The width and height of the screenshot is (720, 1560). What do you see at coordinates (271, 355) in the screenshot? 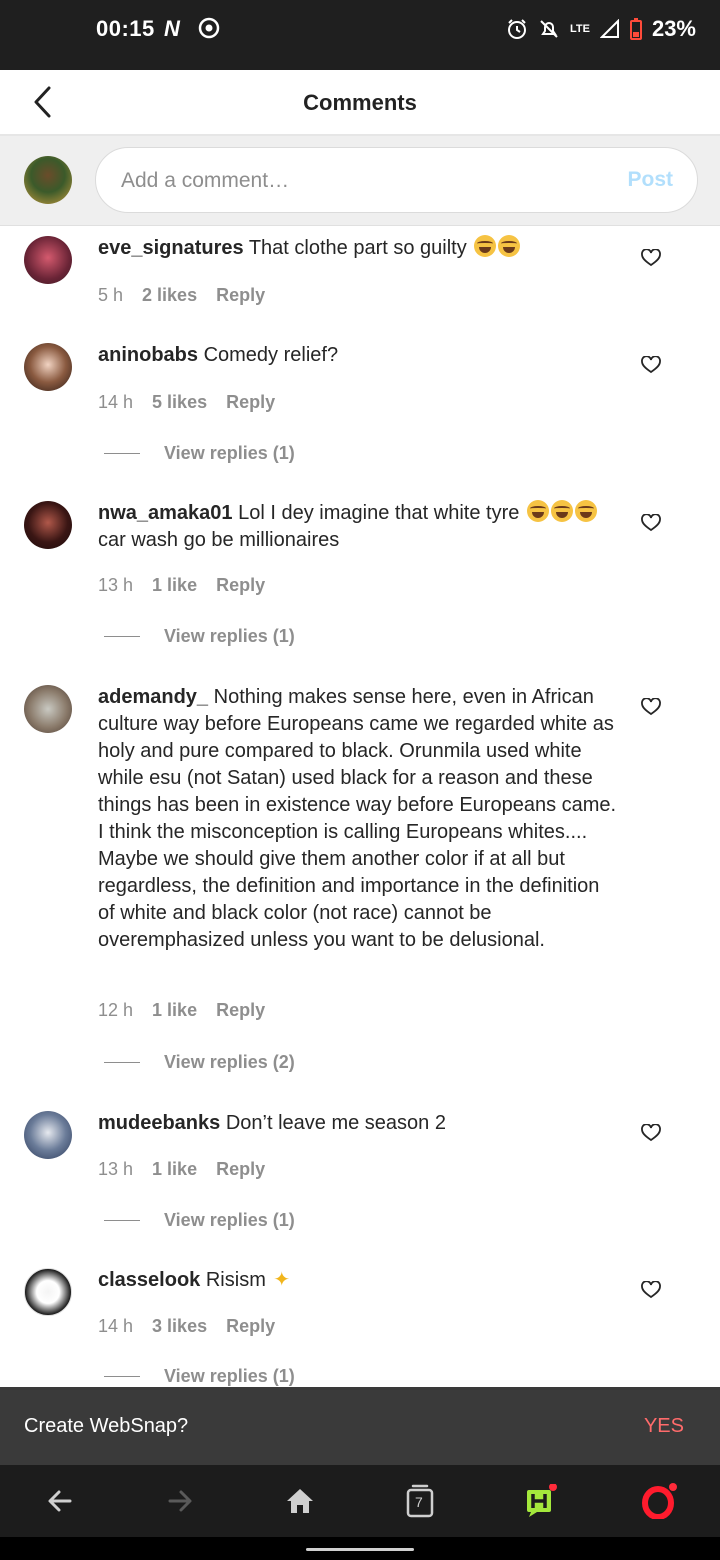
I see `comment-body: Comedy relief?` at bounding box center [271, 355].